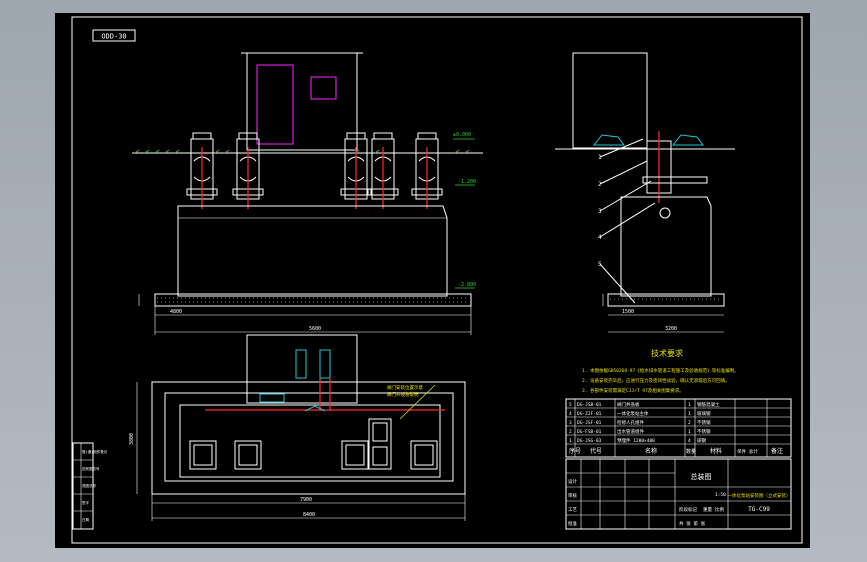  Describe the element at coordinates (704, 413) in the screenshot. I see `bom-row2-mat: 玻璃钢` at that location.